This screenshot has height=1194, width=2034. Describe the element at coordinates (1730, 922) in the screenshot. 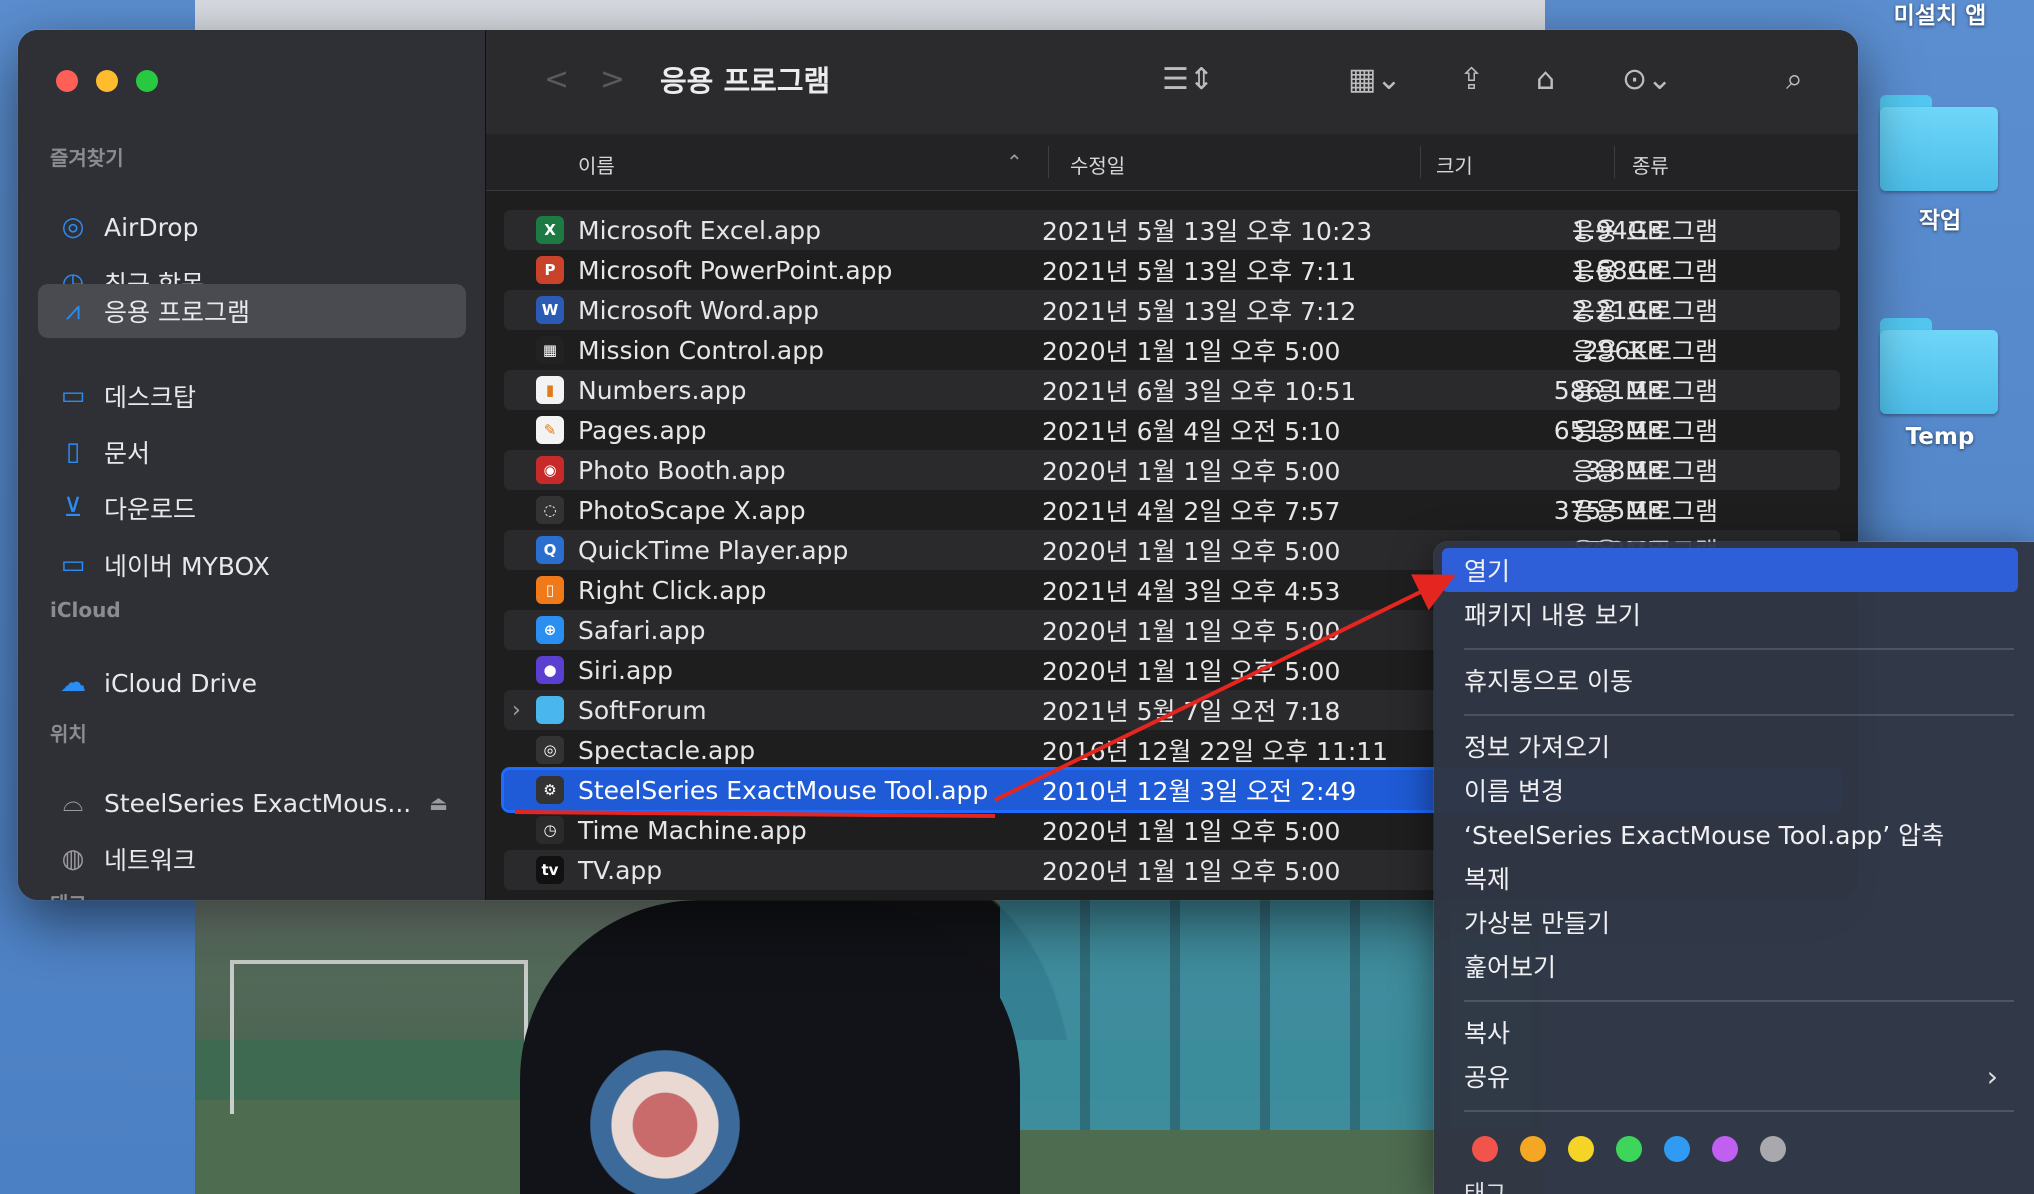

I see `menu-item: 가상본 만들기` at that location.